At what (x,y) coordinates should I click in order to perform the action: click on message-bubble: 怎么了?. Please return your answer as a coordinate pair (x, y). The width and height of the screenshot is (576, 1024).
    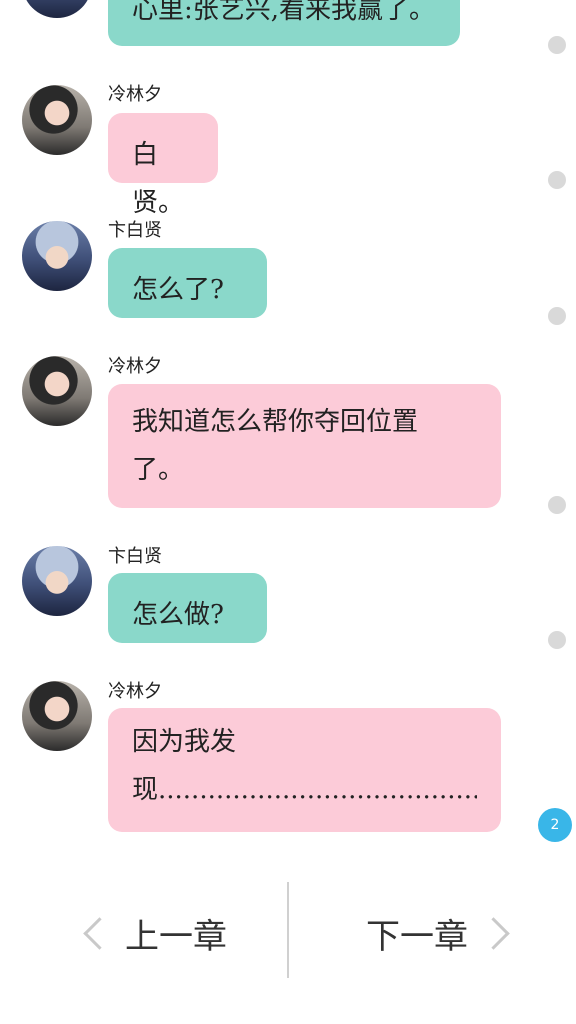
    Looking at the image, I should click on (187, 283).